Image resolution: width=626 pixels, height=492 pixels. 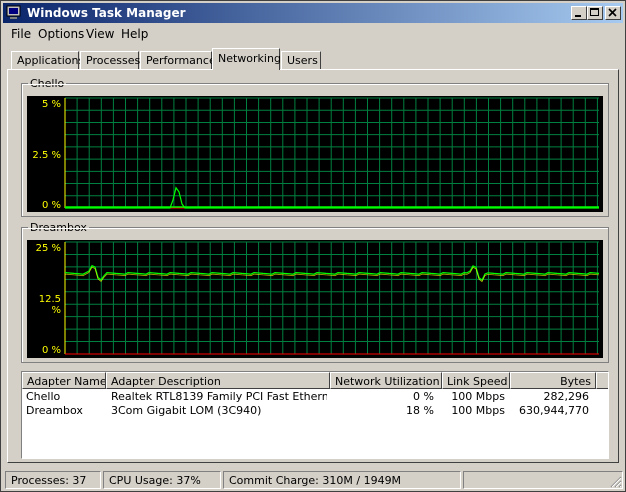 What do you see at coordinates (21, 34) in the screenshot?
I see `menu-file: File` at bounding box center [21, 34].